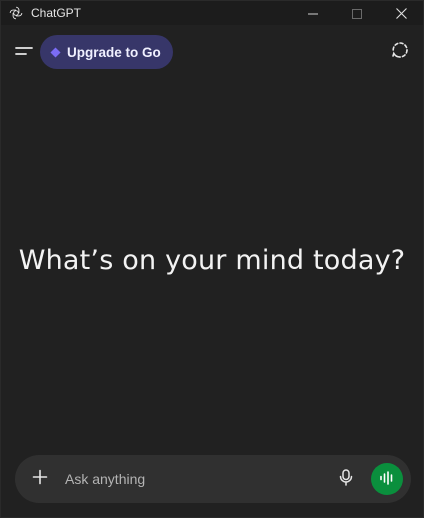 Image resolution: width=424 pixels, height=518 pixels. I want to click on voice-mode-button, so click(387, 479).